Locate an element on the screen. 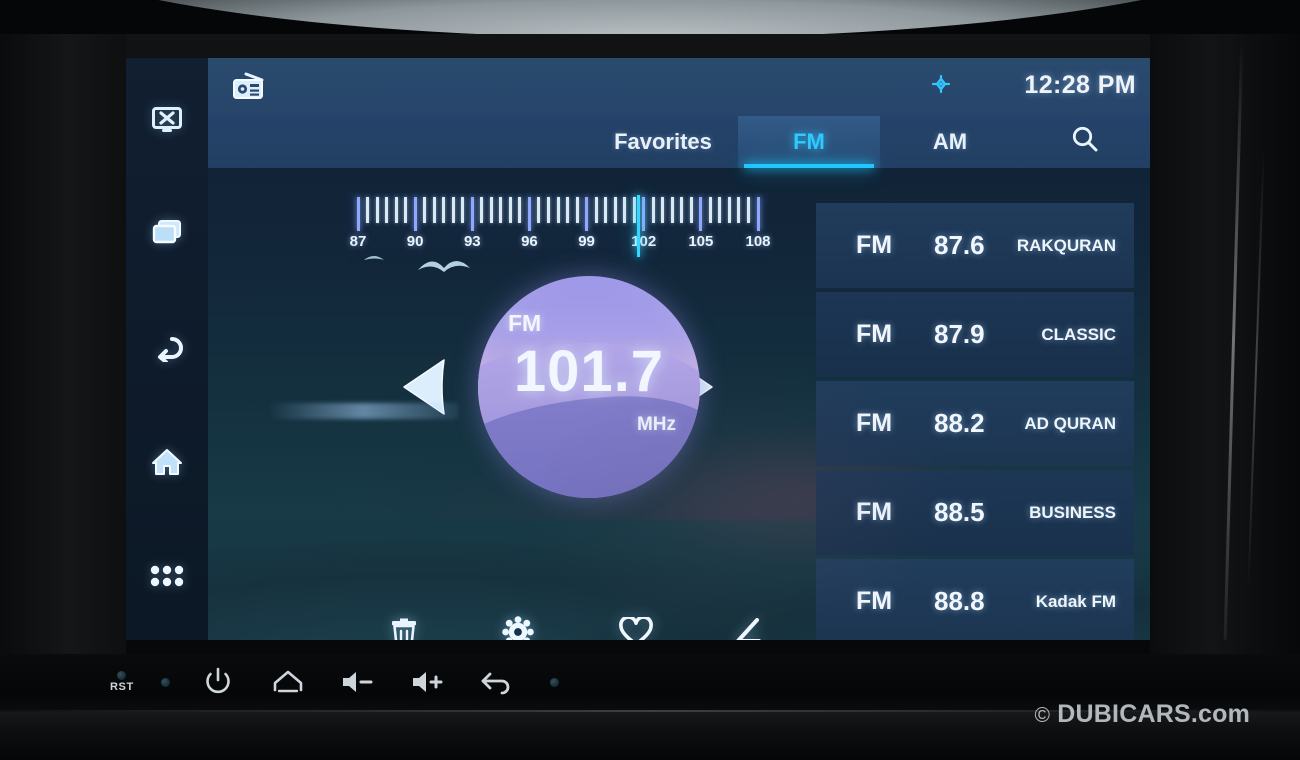 This screenshot has width=1300, height=760. station-frequency: 88.8 is located at coordinates (959, 601).